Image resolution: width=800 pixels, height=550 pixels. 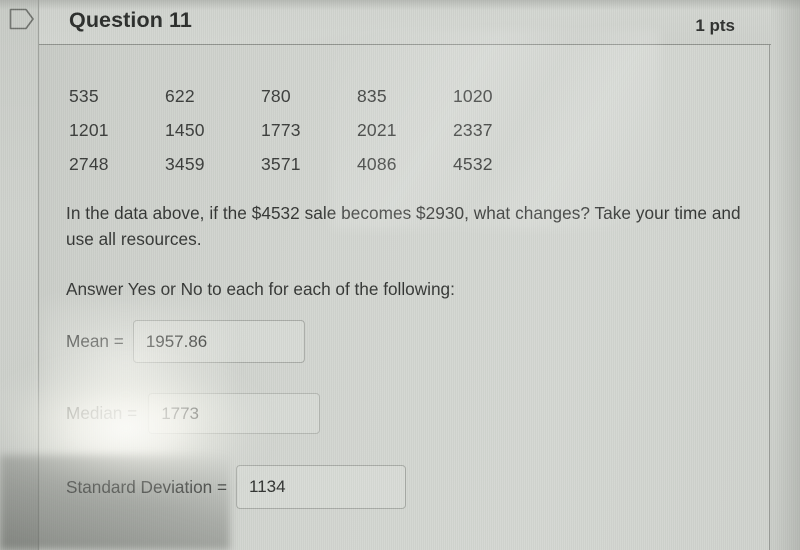 I want to click on data-cell: 835, so click(x=372, y=96).